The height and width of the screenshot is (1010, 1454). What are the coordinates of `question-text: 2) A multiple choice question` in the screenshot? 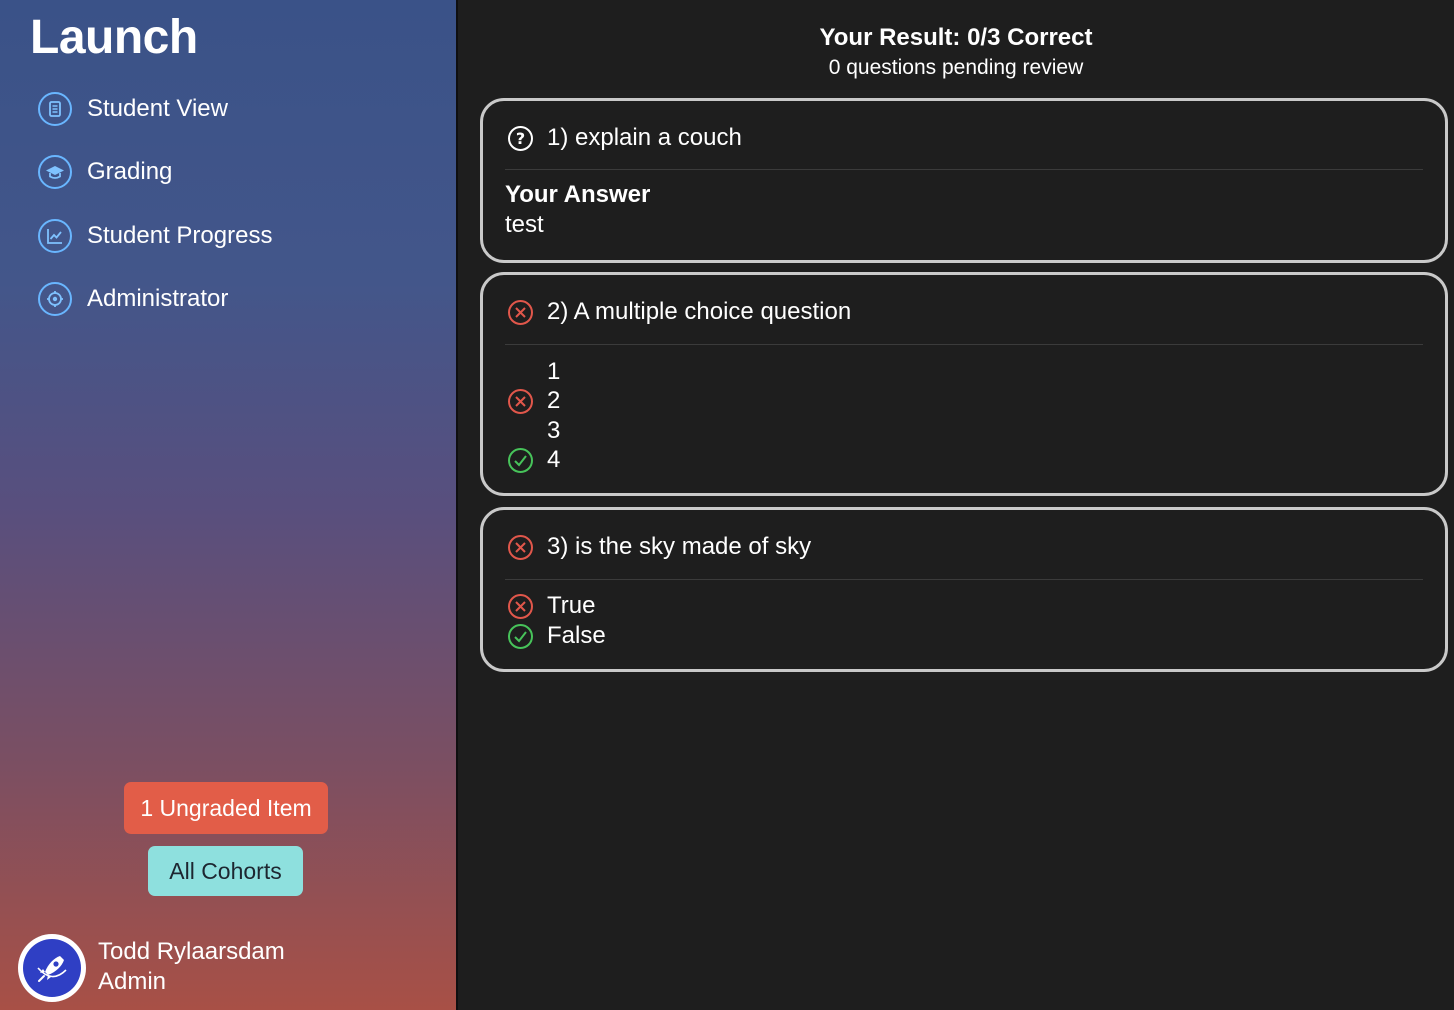 It's located at (699, 311).